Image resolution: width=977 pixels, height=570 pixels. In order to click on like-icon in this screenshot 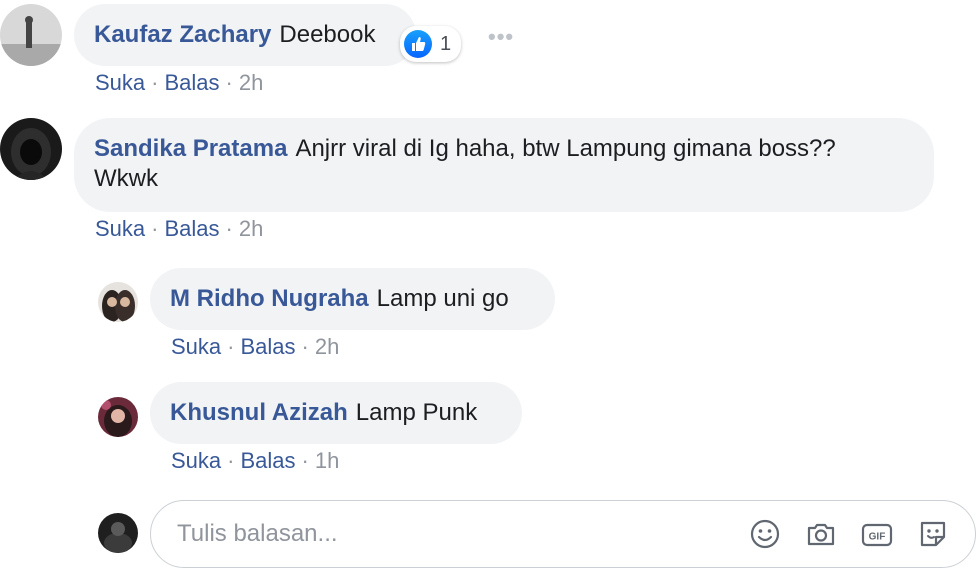, I will do `click(418, 44)`.